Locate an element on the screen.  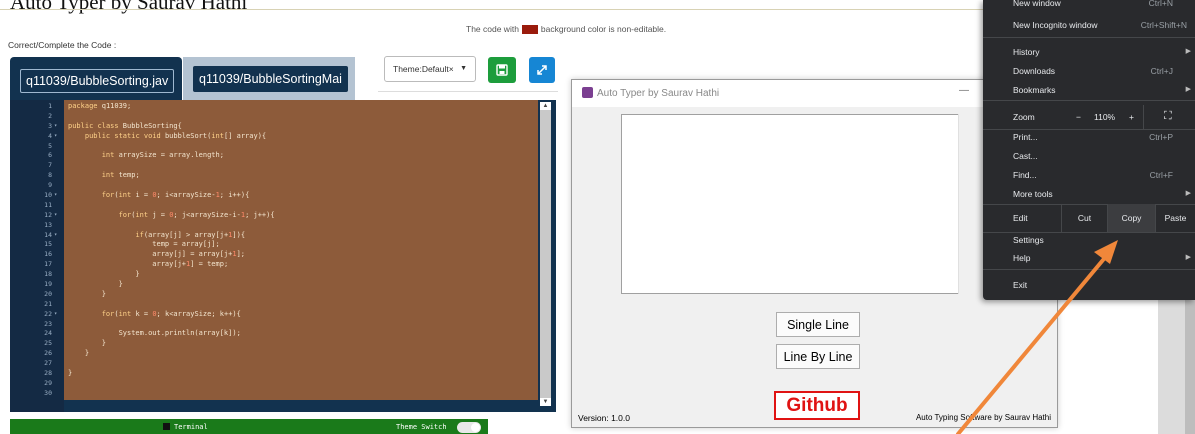
line-number: 20 is located at coordinates (48, 293).